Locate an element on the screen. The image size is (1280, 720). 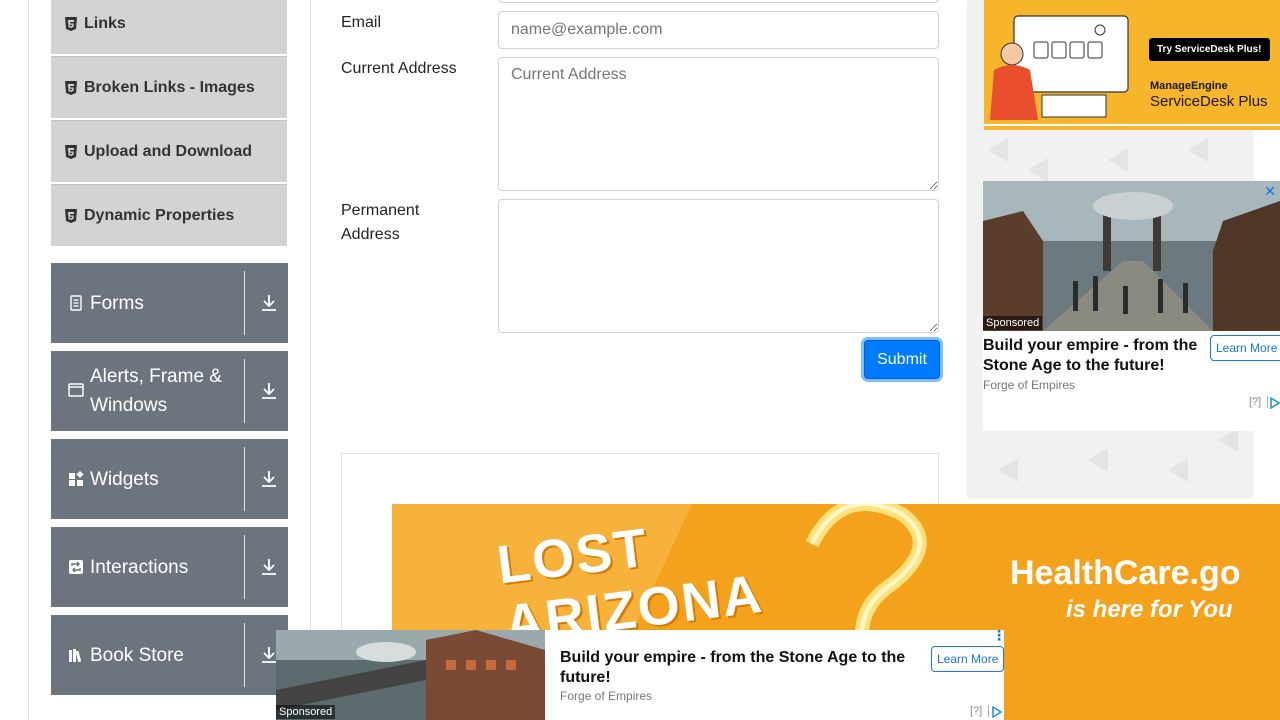
group-label: Alerts, Frame & Windows is located at coordinates (156, 391).